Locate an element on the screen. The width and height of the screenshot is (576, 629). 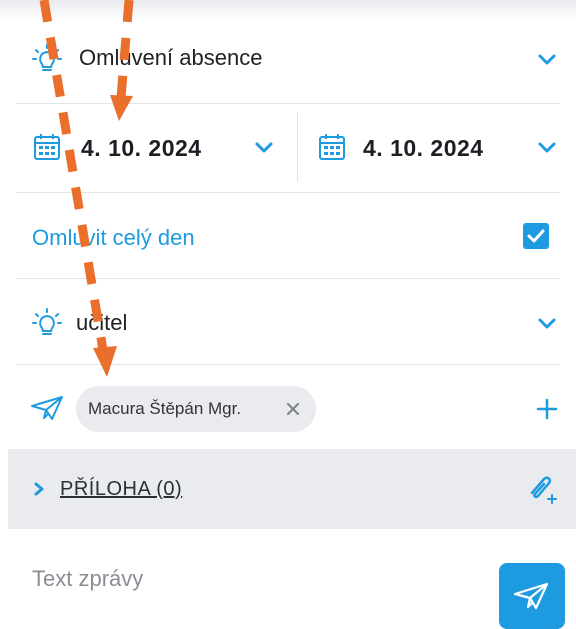
chevron-right-icon is located at coordinates (39, 489).